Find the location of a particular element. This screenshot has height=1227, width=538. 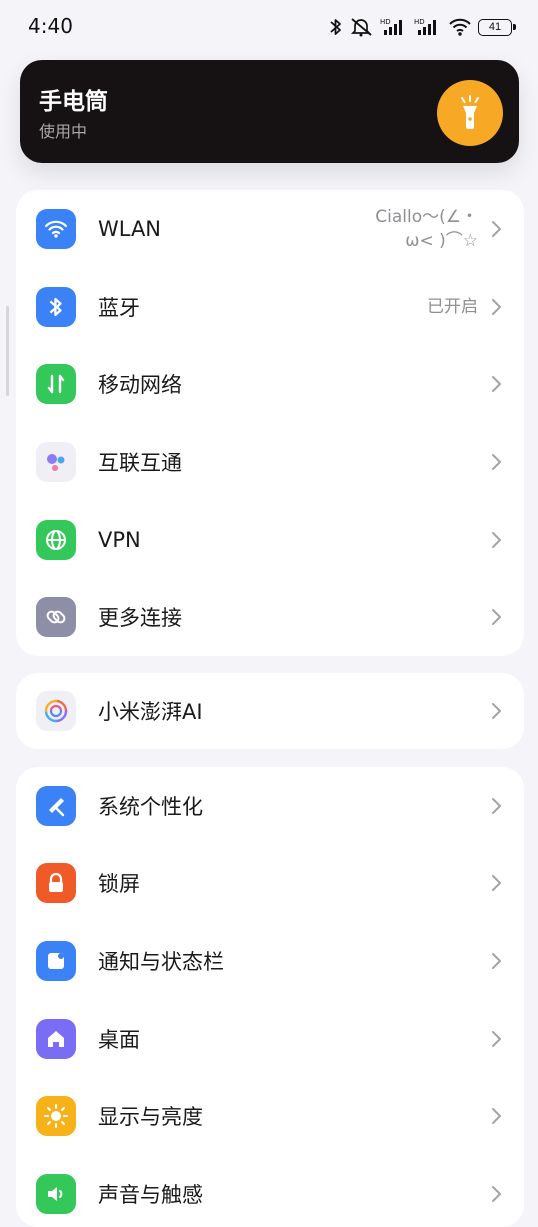

flashlight-toggle-button is located at coordinates (470, 113).